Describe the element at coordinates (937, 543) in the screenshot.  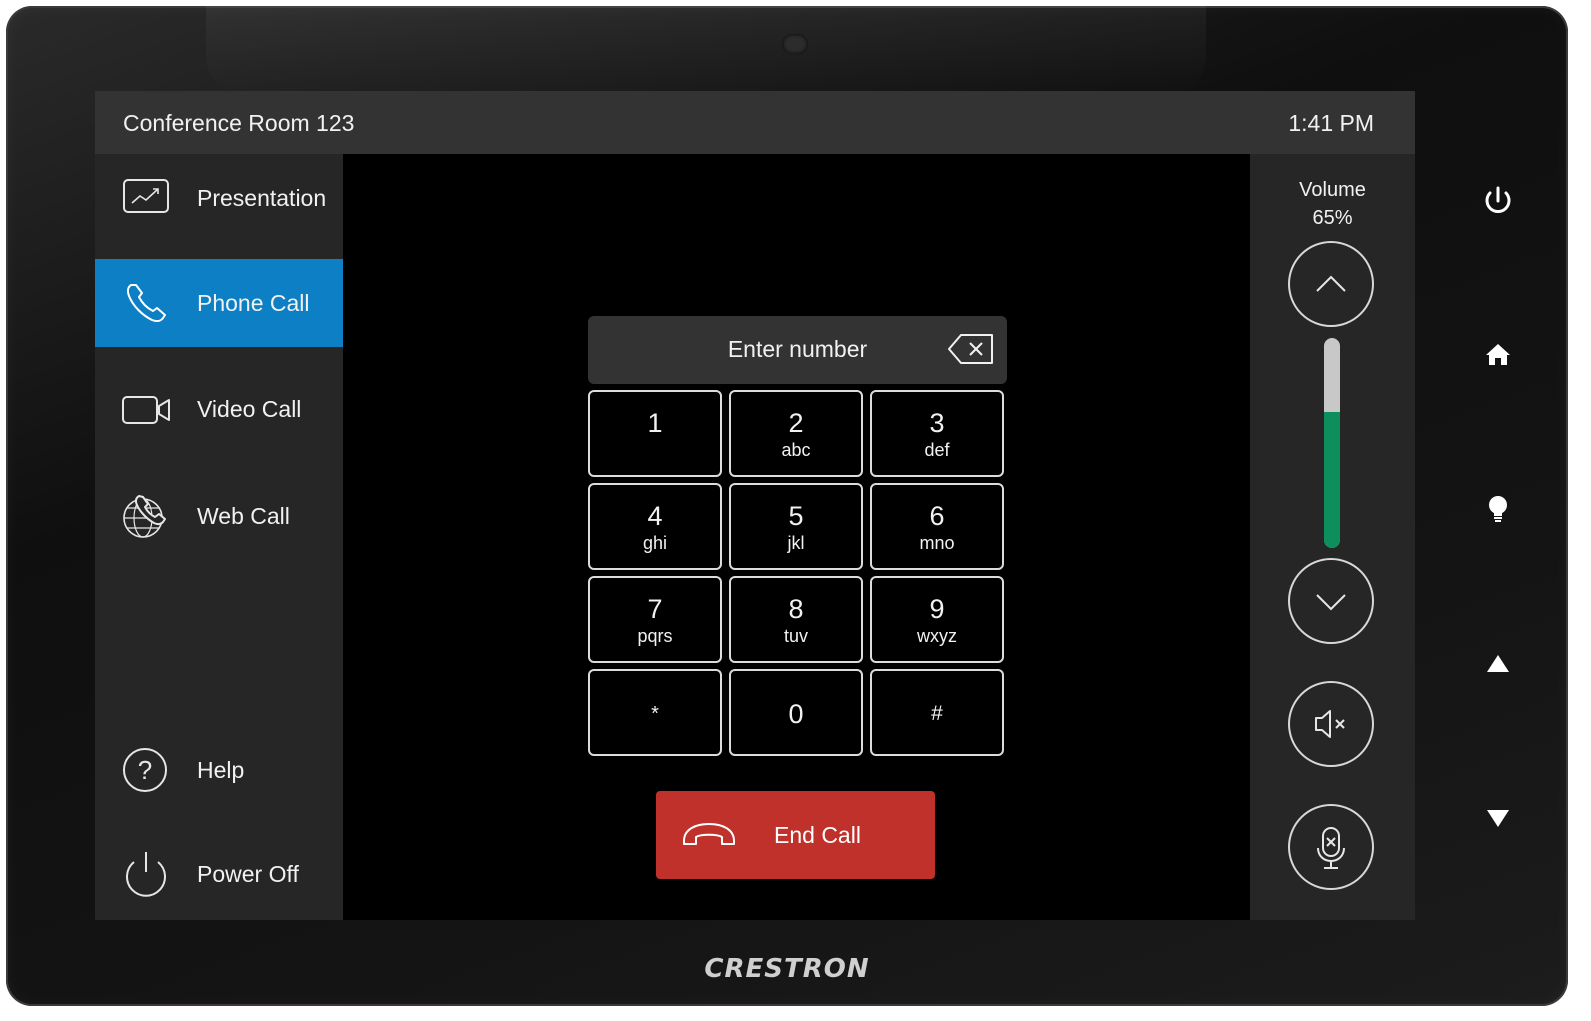
I see `key-letters: mno` at that location.